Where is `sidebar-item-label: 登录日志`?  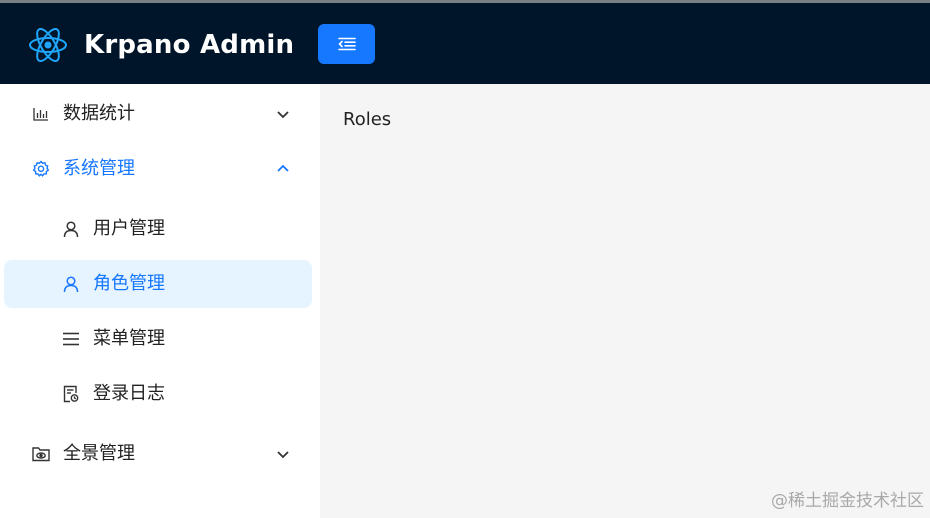 sidebar-item-label: 登录日志 is located at coordinates (129, 393).